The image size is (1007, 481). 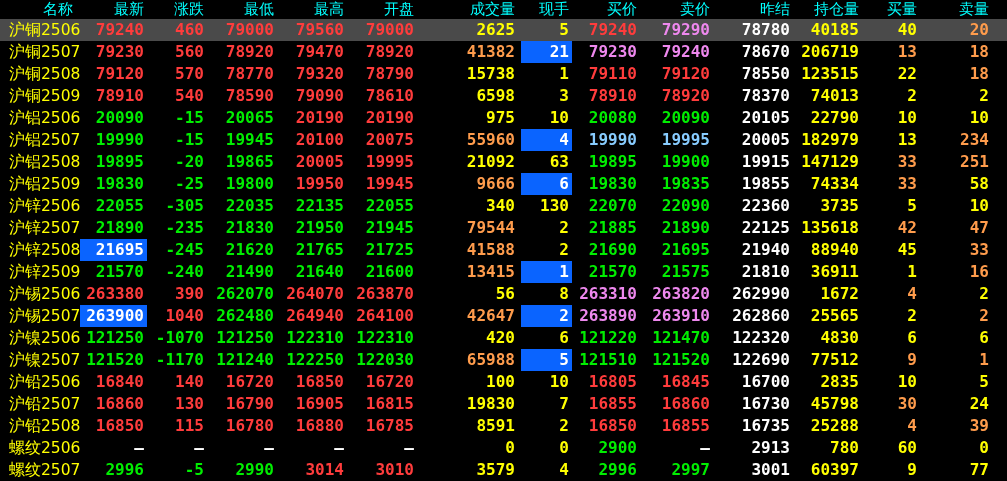 I want to click on table-cell: 3735, so click(x=839, y=205).